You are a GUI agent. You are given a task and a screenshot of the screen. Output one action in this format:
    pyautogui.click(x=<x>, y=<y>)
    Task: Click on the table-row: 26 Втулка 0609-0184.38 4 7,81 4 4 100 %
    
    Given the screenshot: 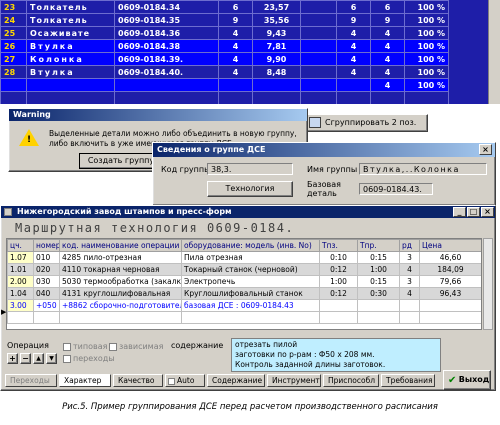 What is the action you would take?
    pyautogui.click(x=224, y=46)
    